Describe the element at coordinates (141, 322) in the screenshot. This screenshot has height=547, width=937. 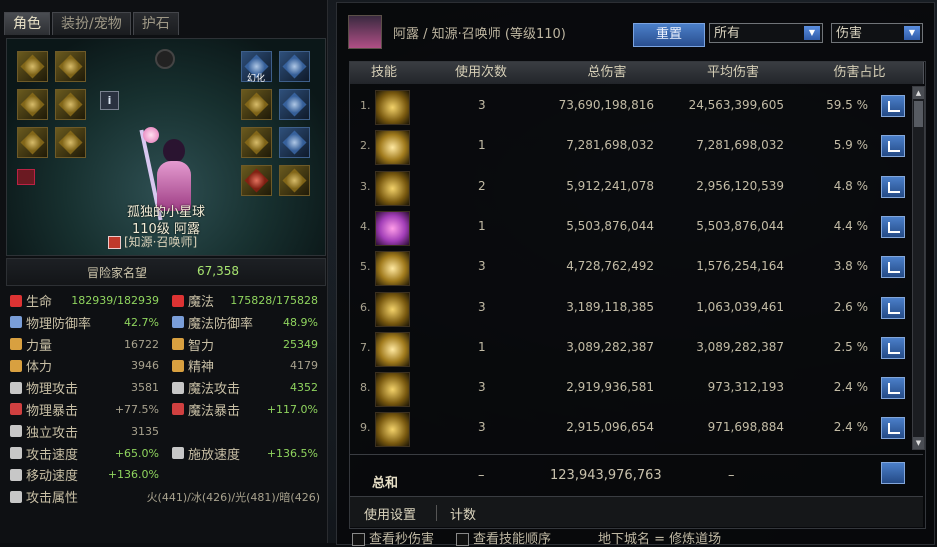
I see `stat-value: 42.7%` at that location.